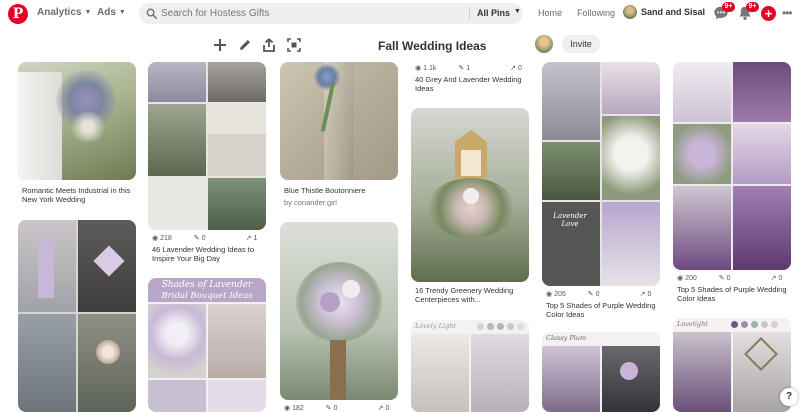 The width and height of the screenshot is (800, 412). Describe the element at coordinates (544, 44) in the screenshot. I see `collaborator-avatar` at that location.